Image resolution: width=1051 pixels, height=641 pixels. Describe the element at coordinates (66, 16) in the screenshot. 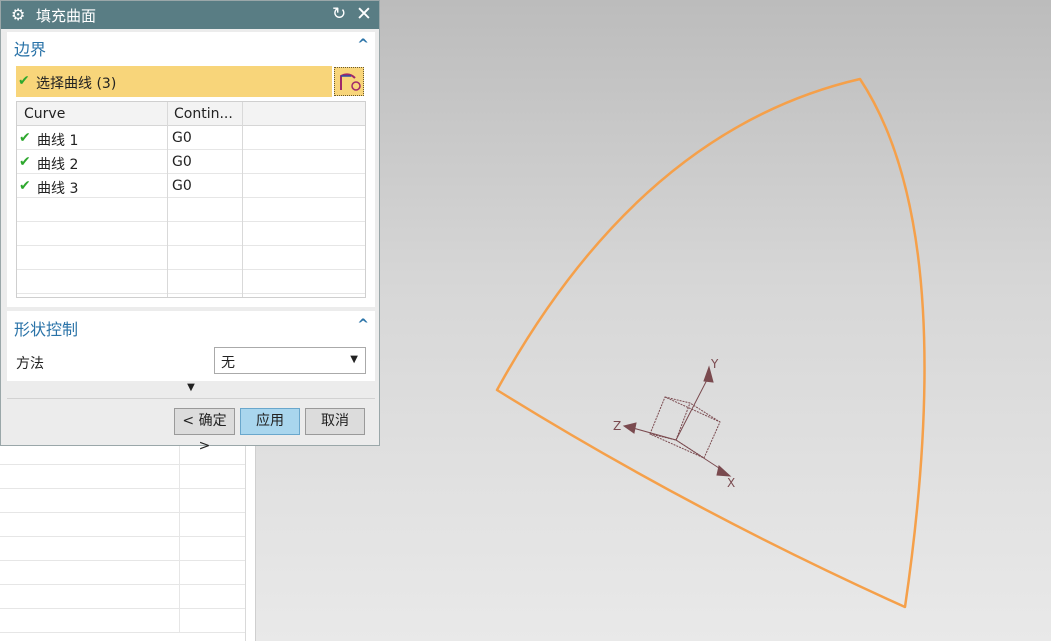

I see `dialog-title: 填充曲面` at that location.